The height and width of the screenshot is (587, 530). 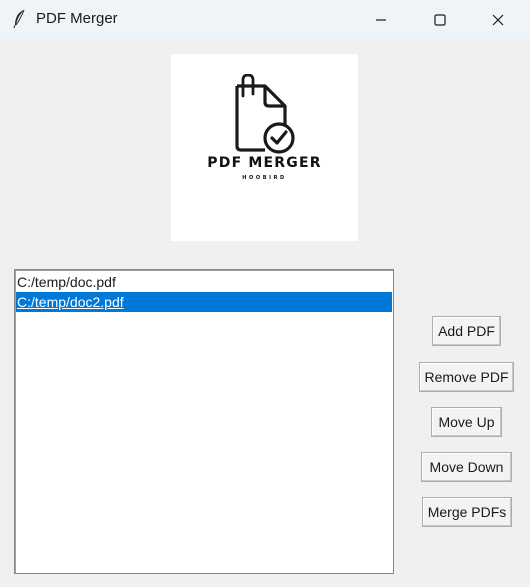 What do you see at coordinates (467, 512) in the screenshot?
I see `merge-pdfs-button: Merge PDFs` at bounding box center [467, 512].